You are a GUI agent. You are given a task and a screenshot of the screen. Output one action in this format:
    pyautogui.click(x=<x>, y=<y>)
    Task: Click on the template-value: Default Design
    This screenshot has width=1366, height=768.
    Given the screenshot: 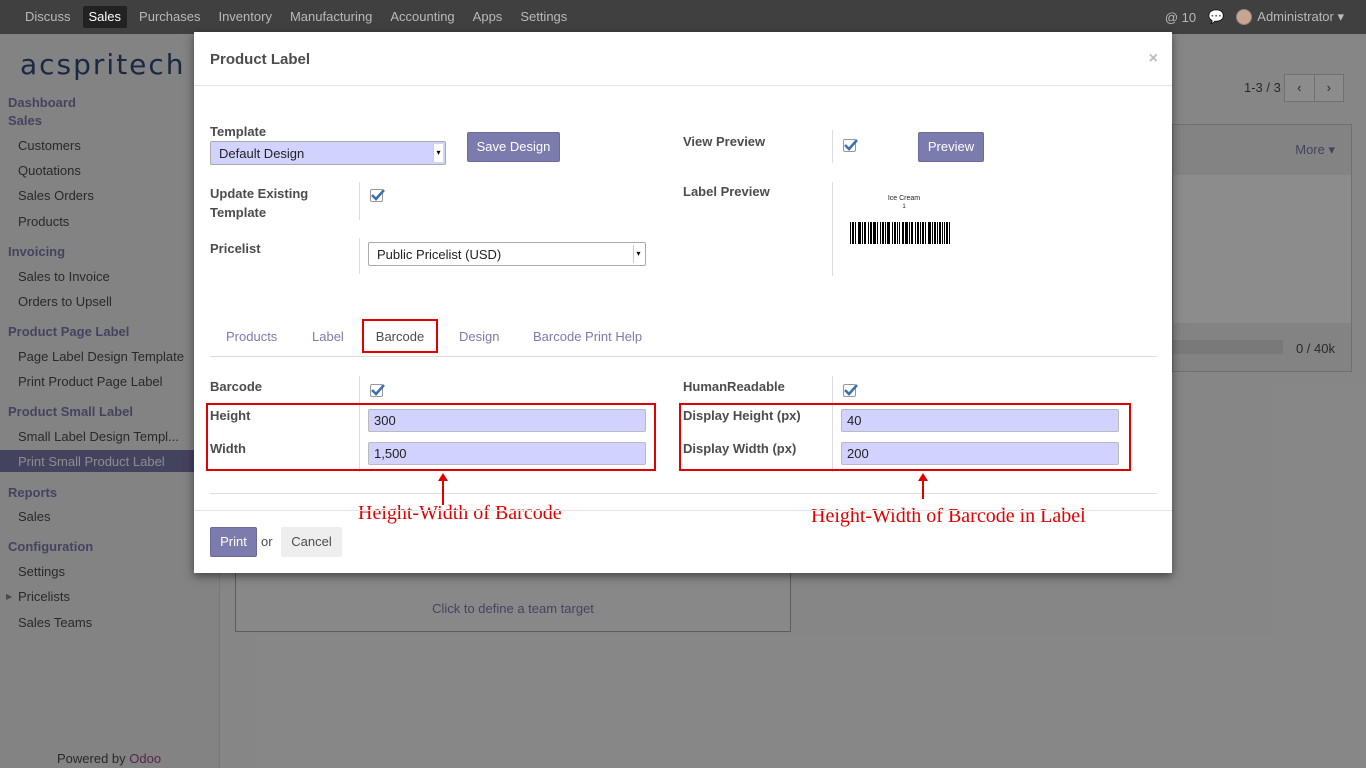 What is the action you would take?
    pyautogui.click(x=262, y=153)
    